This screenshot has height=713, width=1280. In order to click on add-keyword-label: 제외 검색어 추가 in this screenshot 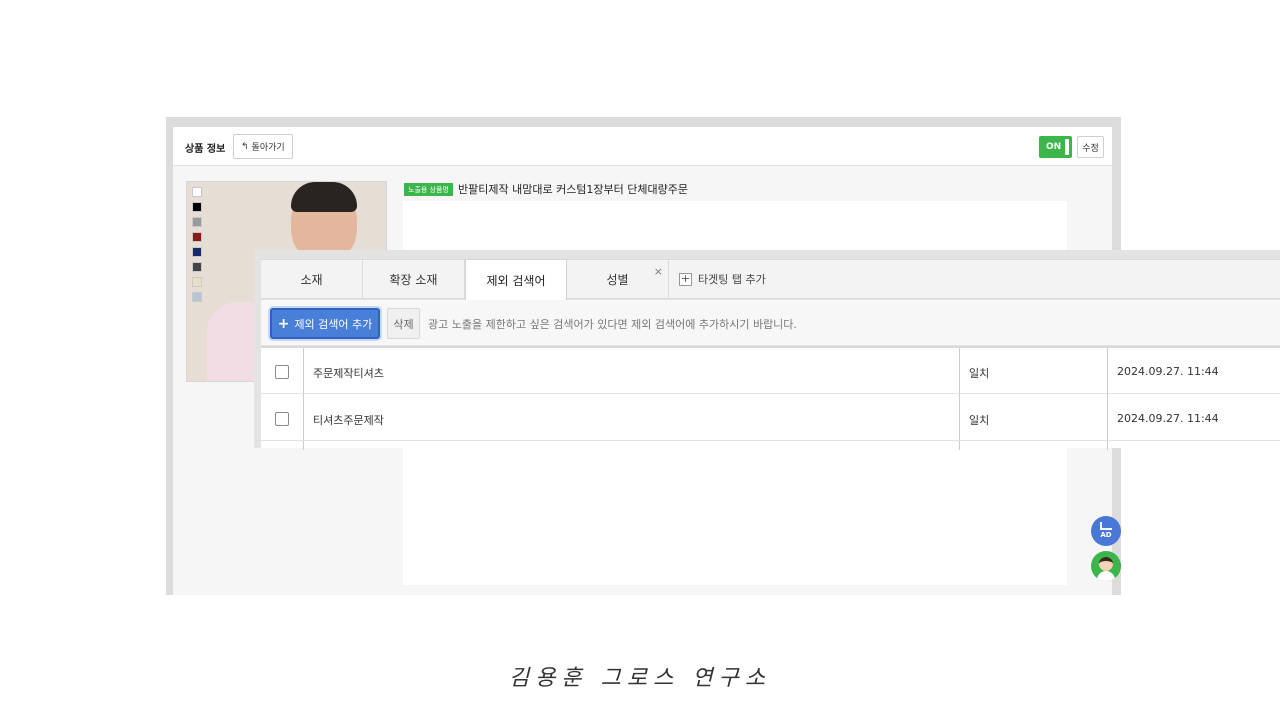, I will do `click(333, 324)`.